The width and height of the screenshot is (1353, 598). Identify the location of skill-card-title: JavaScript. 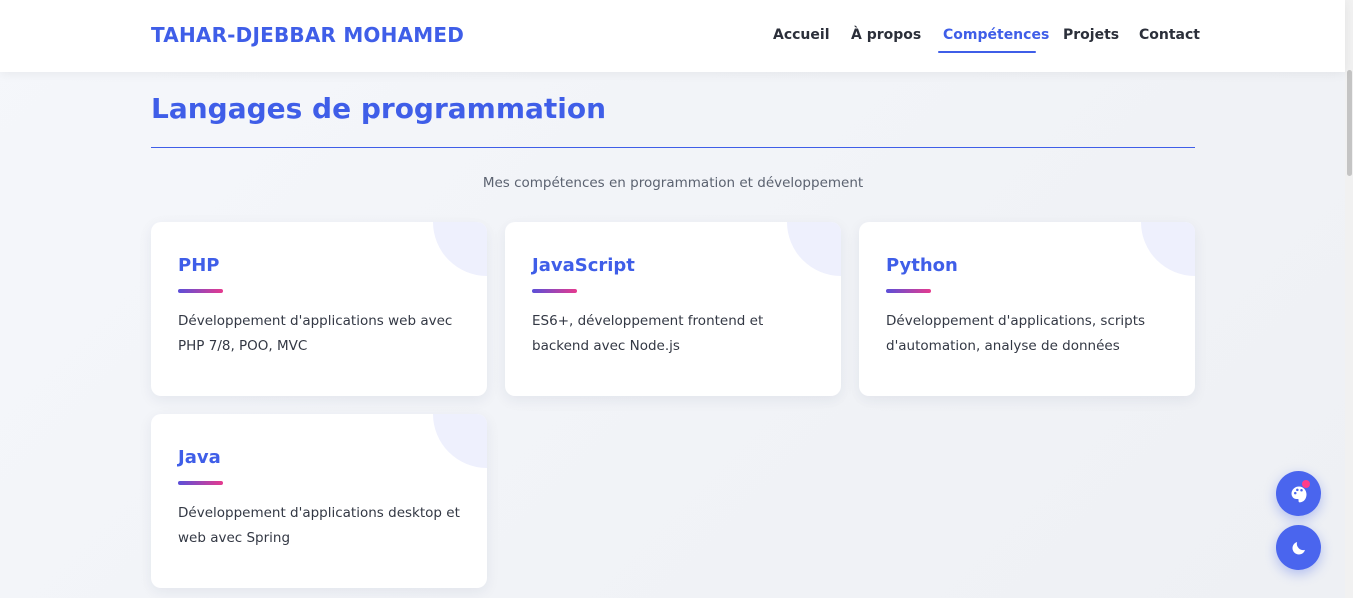
(583, 265).